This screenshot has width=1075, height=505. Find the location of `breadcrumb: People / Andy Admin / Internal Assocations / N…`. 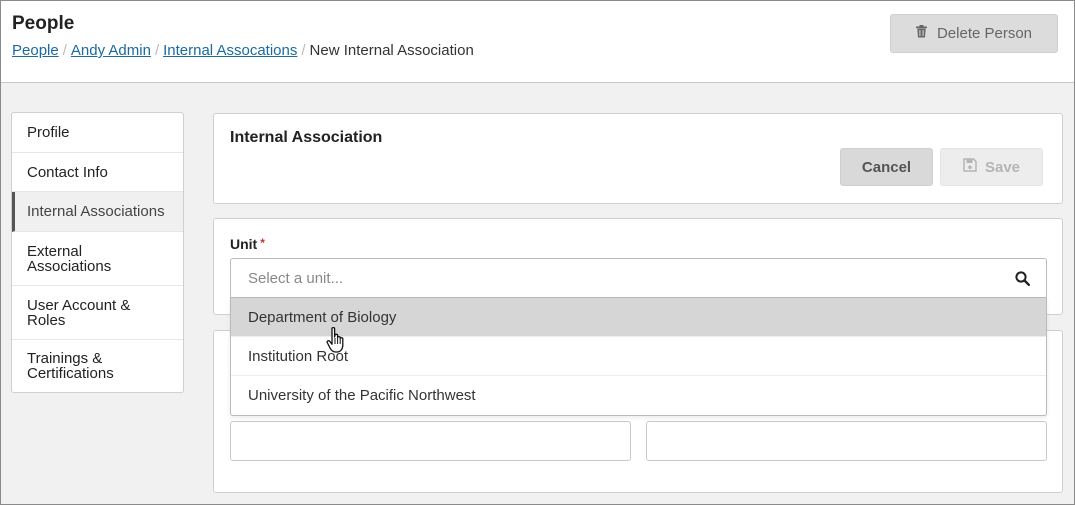

breadcrumb: People / Andy Admin / Internal Assocations / N… is located at coordinates (243, 50).